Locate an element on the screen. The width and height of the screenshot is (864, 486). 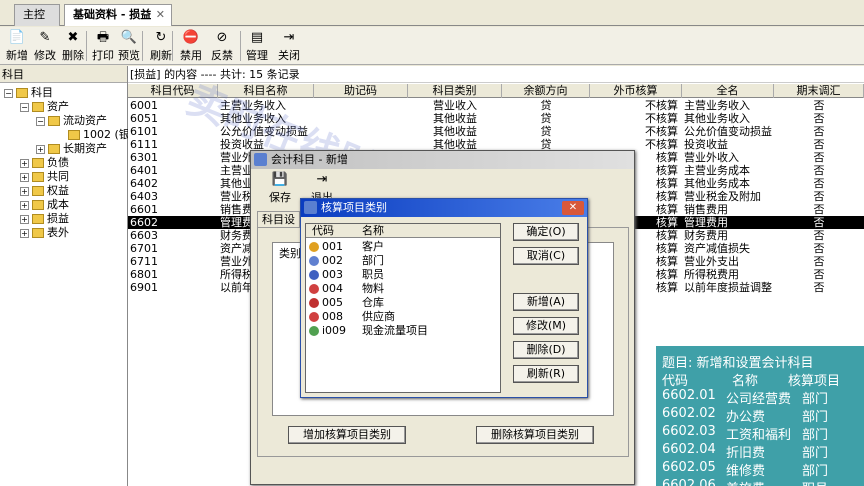
column-header: 科目代码 is located at coordinates (173, 91).